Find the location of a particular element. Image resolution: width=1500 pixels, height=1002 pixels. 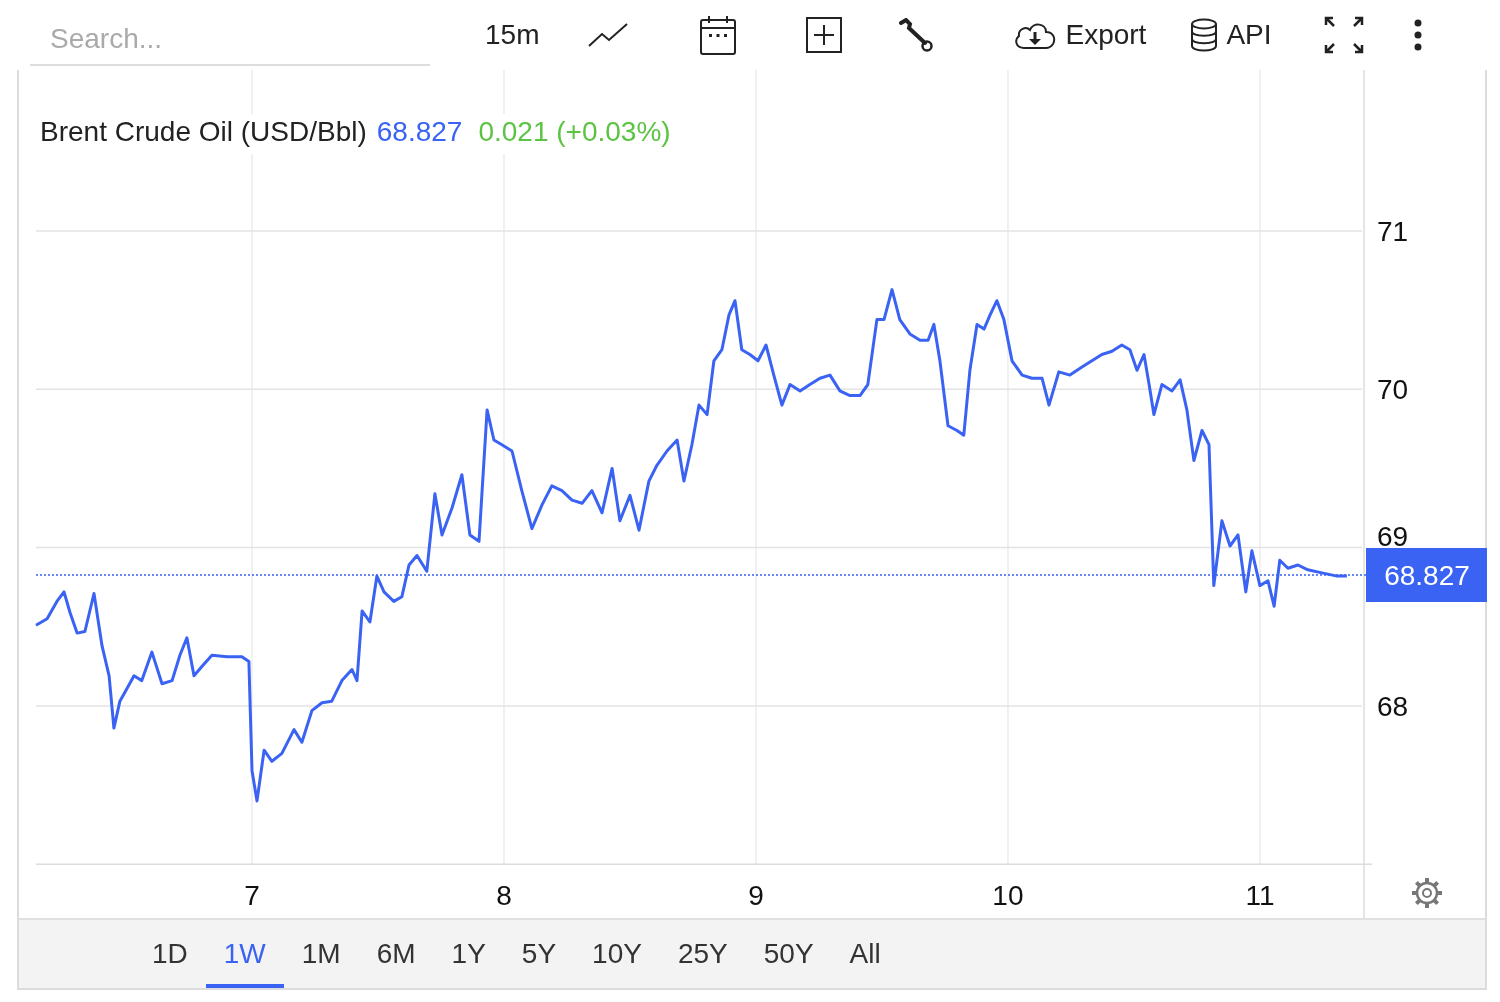

y-axis-label: 70 is located at coordinates (1393, 390).